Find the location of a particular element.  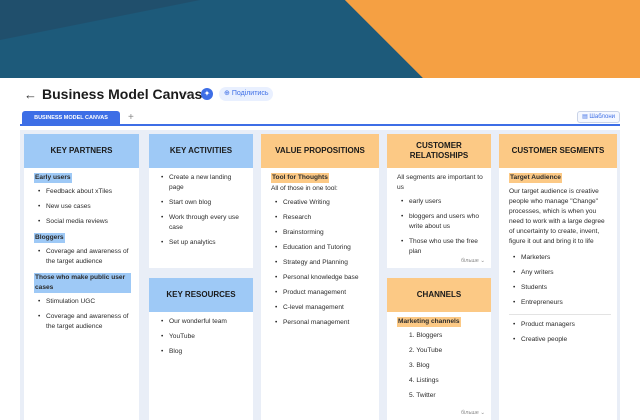

list-item: Personal knowledge base is located at coordinates (322, 278).